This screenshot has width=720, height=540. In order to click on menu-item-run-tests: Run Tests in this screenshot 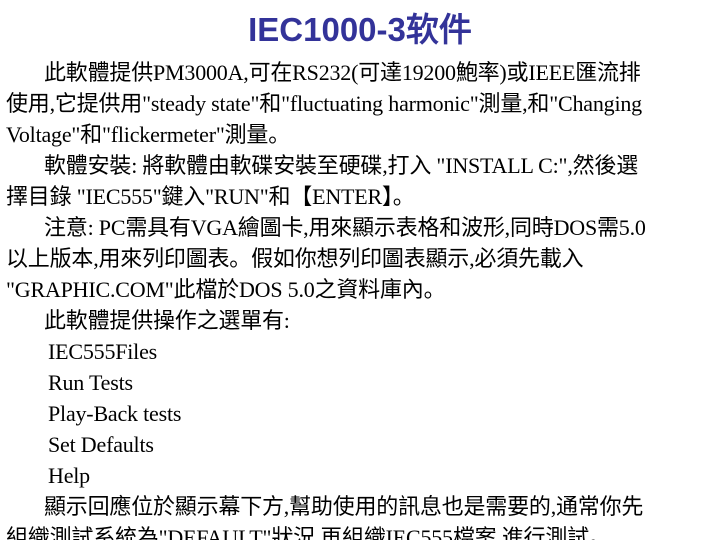, I will do `click(90, 382)`.